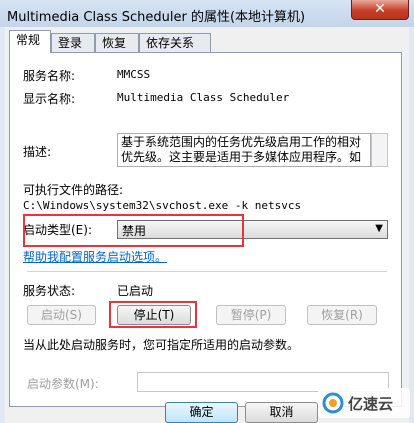  Describe the element at coordinates (175, 42) in the screenshot. I see `tab-dependencies: 依存关系` at that location.